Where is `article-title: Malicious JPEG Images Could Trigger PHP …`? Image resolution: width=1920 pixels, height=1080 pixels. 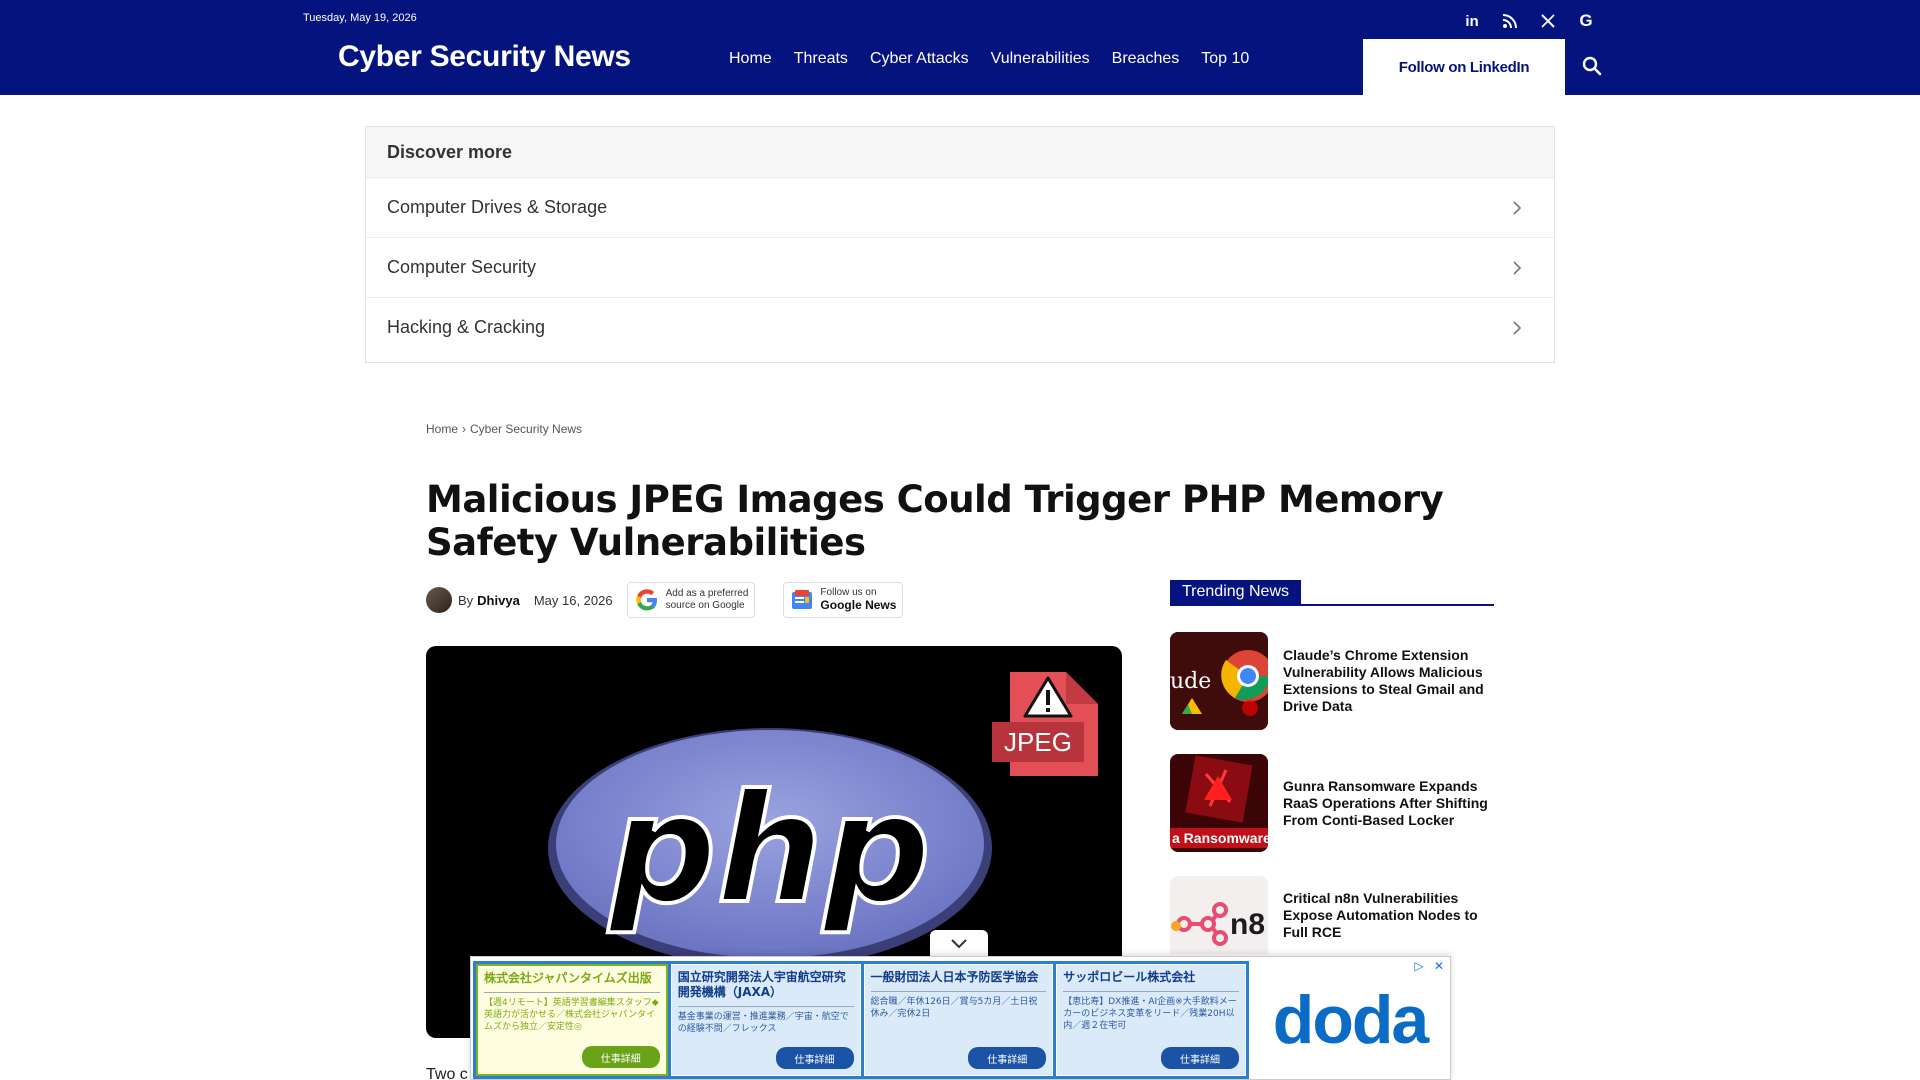
article-title: Malicious JPEG Images Could Trigger PHP … is located at coordinates (935, 521).